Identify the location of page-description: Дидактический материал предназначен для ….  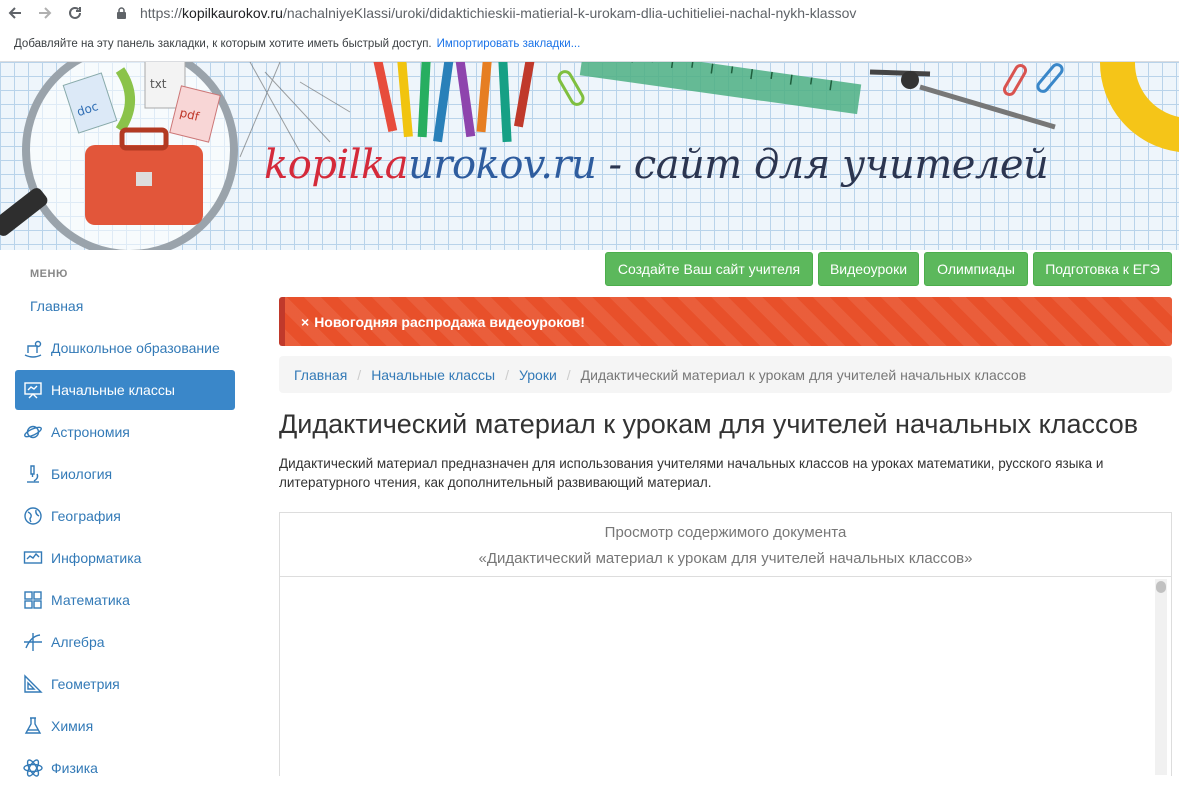
(691, 473).